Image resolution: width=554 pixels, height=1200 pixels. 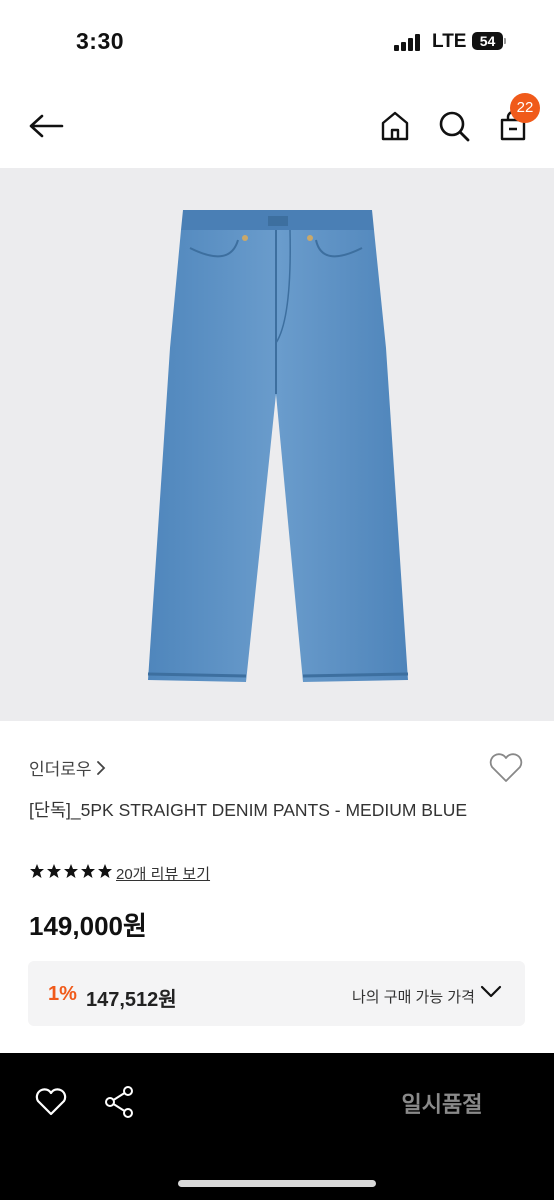 What do you see at coordinates (88, 926) in the screenshot?
I see `product-price: 149,000원` at bounding box center [88, 926].